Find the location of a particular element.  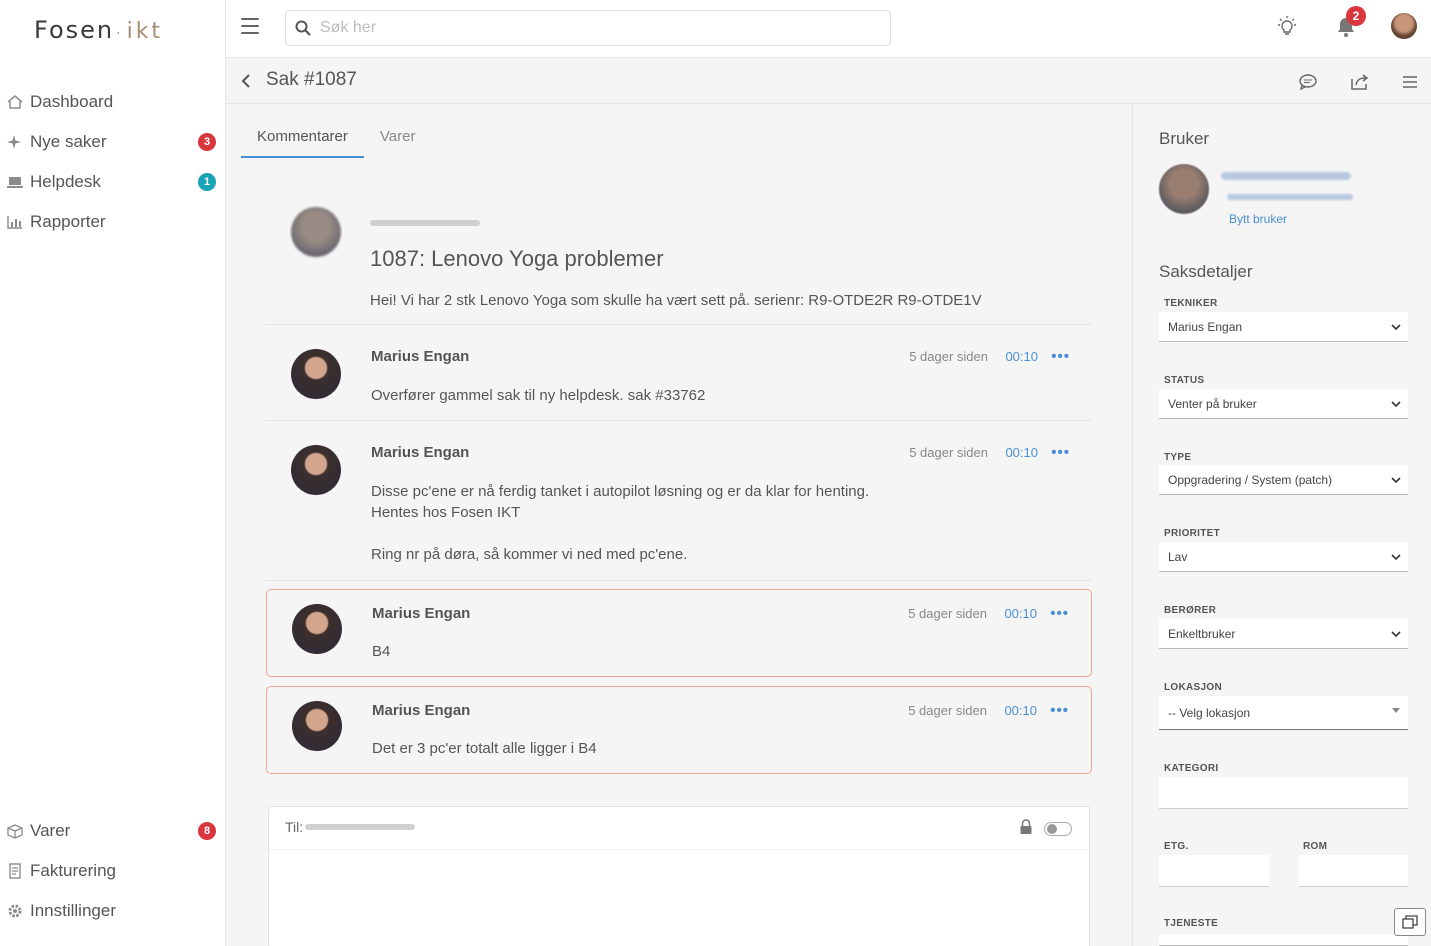

change-user-link: Bytt bruker is located at coordinates (1258, 219).